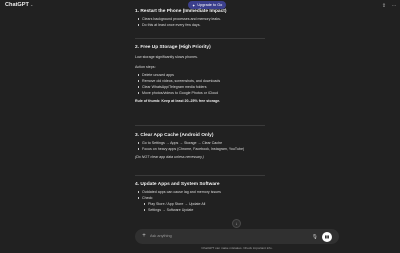 Image resolution: width=400 pixels, height=253 pixels. Describe the element at coordinates (384, 6) in the screenshot. I see `share-icon: ⇪` at that location.